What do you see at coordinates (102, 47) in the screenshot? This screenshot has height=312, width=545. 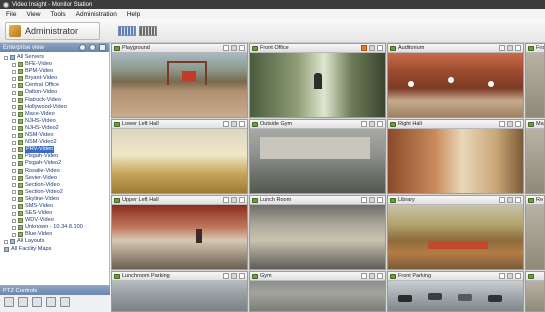 I see `grid-view-icon` at bounding box center [102, 47].